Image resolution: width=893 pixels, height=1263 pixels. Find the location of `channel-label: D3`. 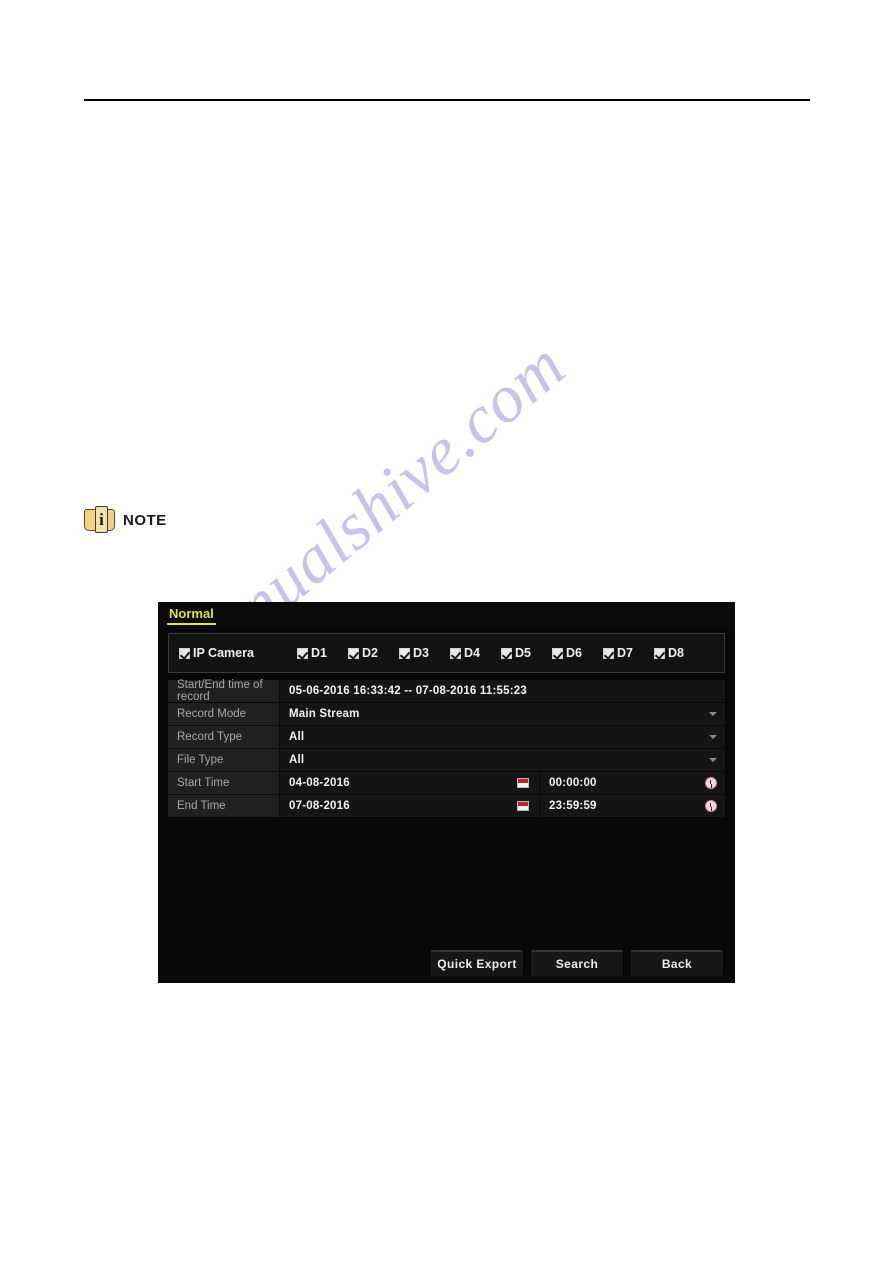

channel-label: D3 is located at coordinates (421, 653).